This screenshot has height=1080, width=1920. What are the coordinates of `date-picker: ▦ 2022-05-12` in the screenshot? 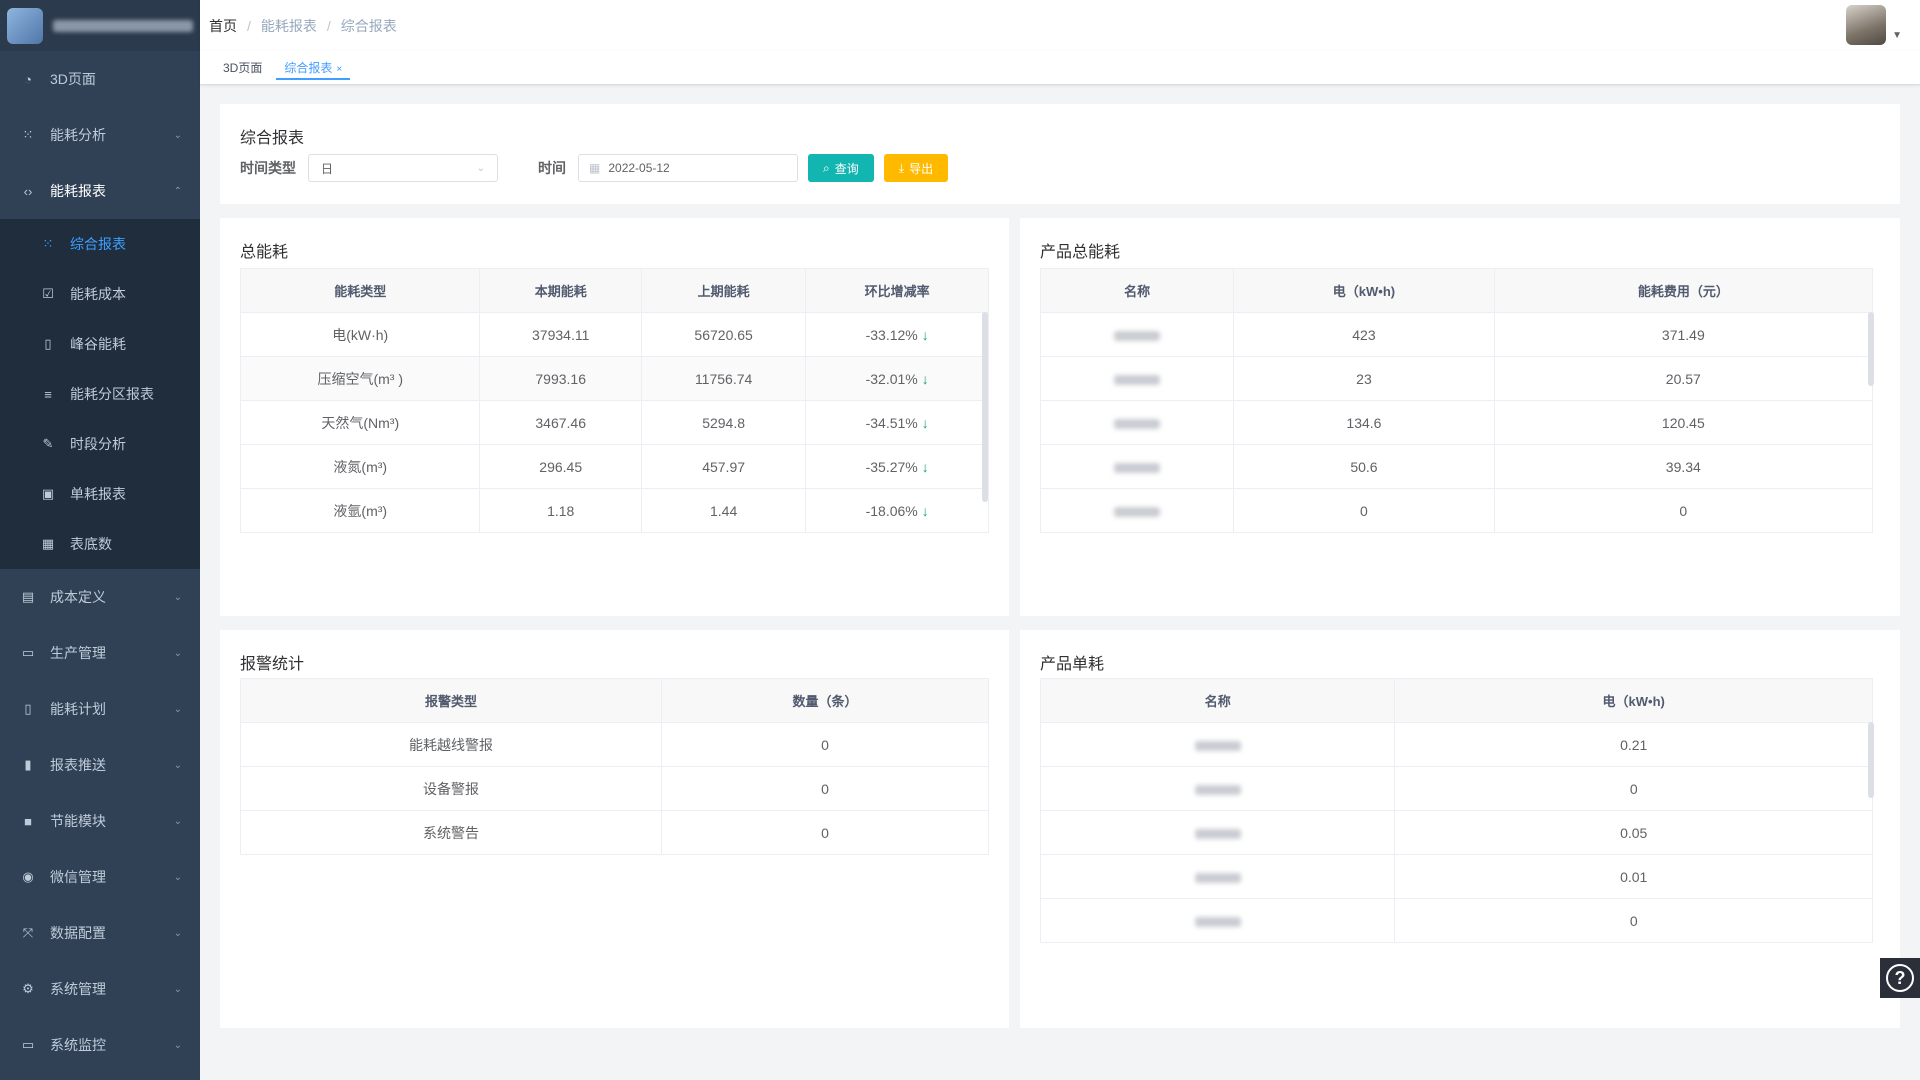 It's located at (688, 168).